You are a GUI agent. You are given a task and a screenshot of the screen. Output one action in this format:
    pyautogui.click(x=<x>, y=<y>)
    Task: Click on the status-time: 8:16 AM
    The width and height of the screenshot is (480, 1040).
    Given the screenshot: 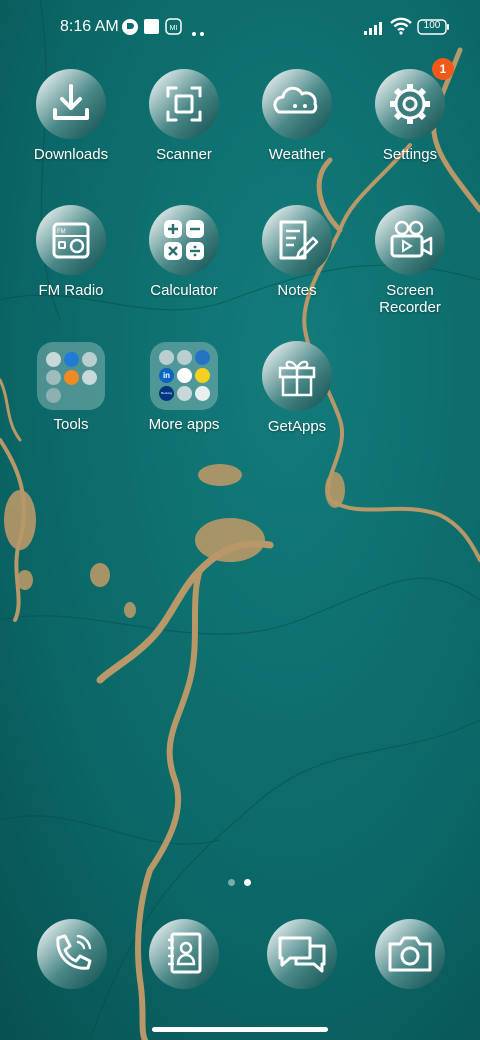 What is the action you would take?
    pyautogui.click(x=89, y=26)
    